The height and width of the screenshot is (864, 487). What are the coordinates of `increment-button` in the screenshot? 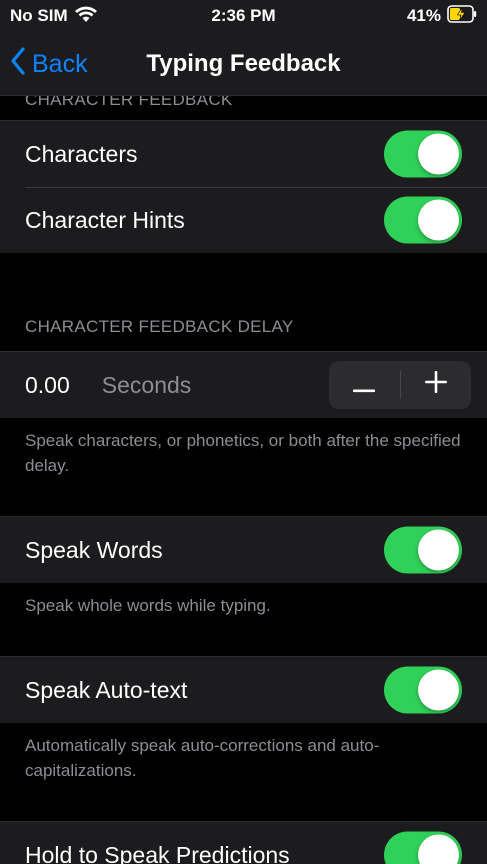 It's located at (436, 385).